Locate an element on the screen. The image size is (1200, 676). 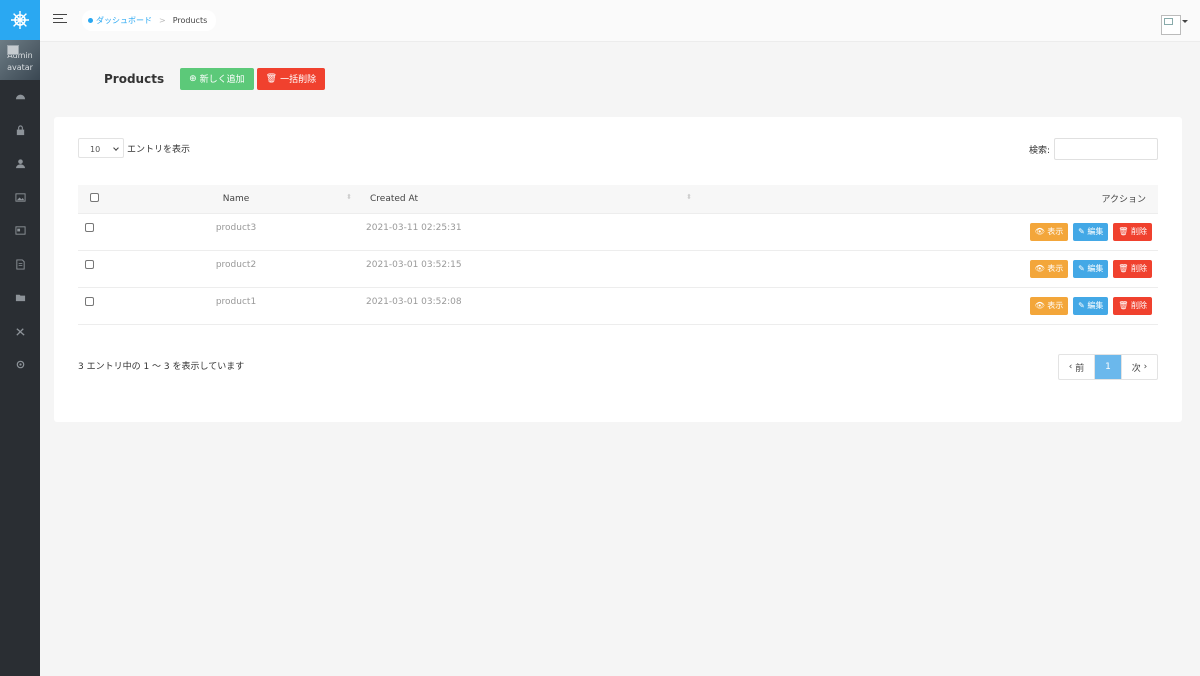
sidebar: Admin avatar is located at coordinates (20, 338).